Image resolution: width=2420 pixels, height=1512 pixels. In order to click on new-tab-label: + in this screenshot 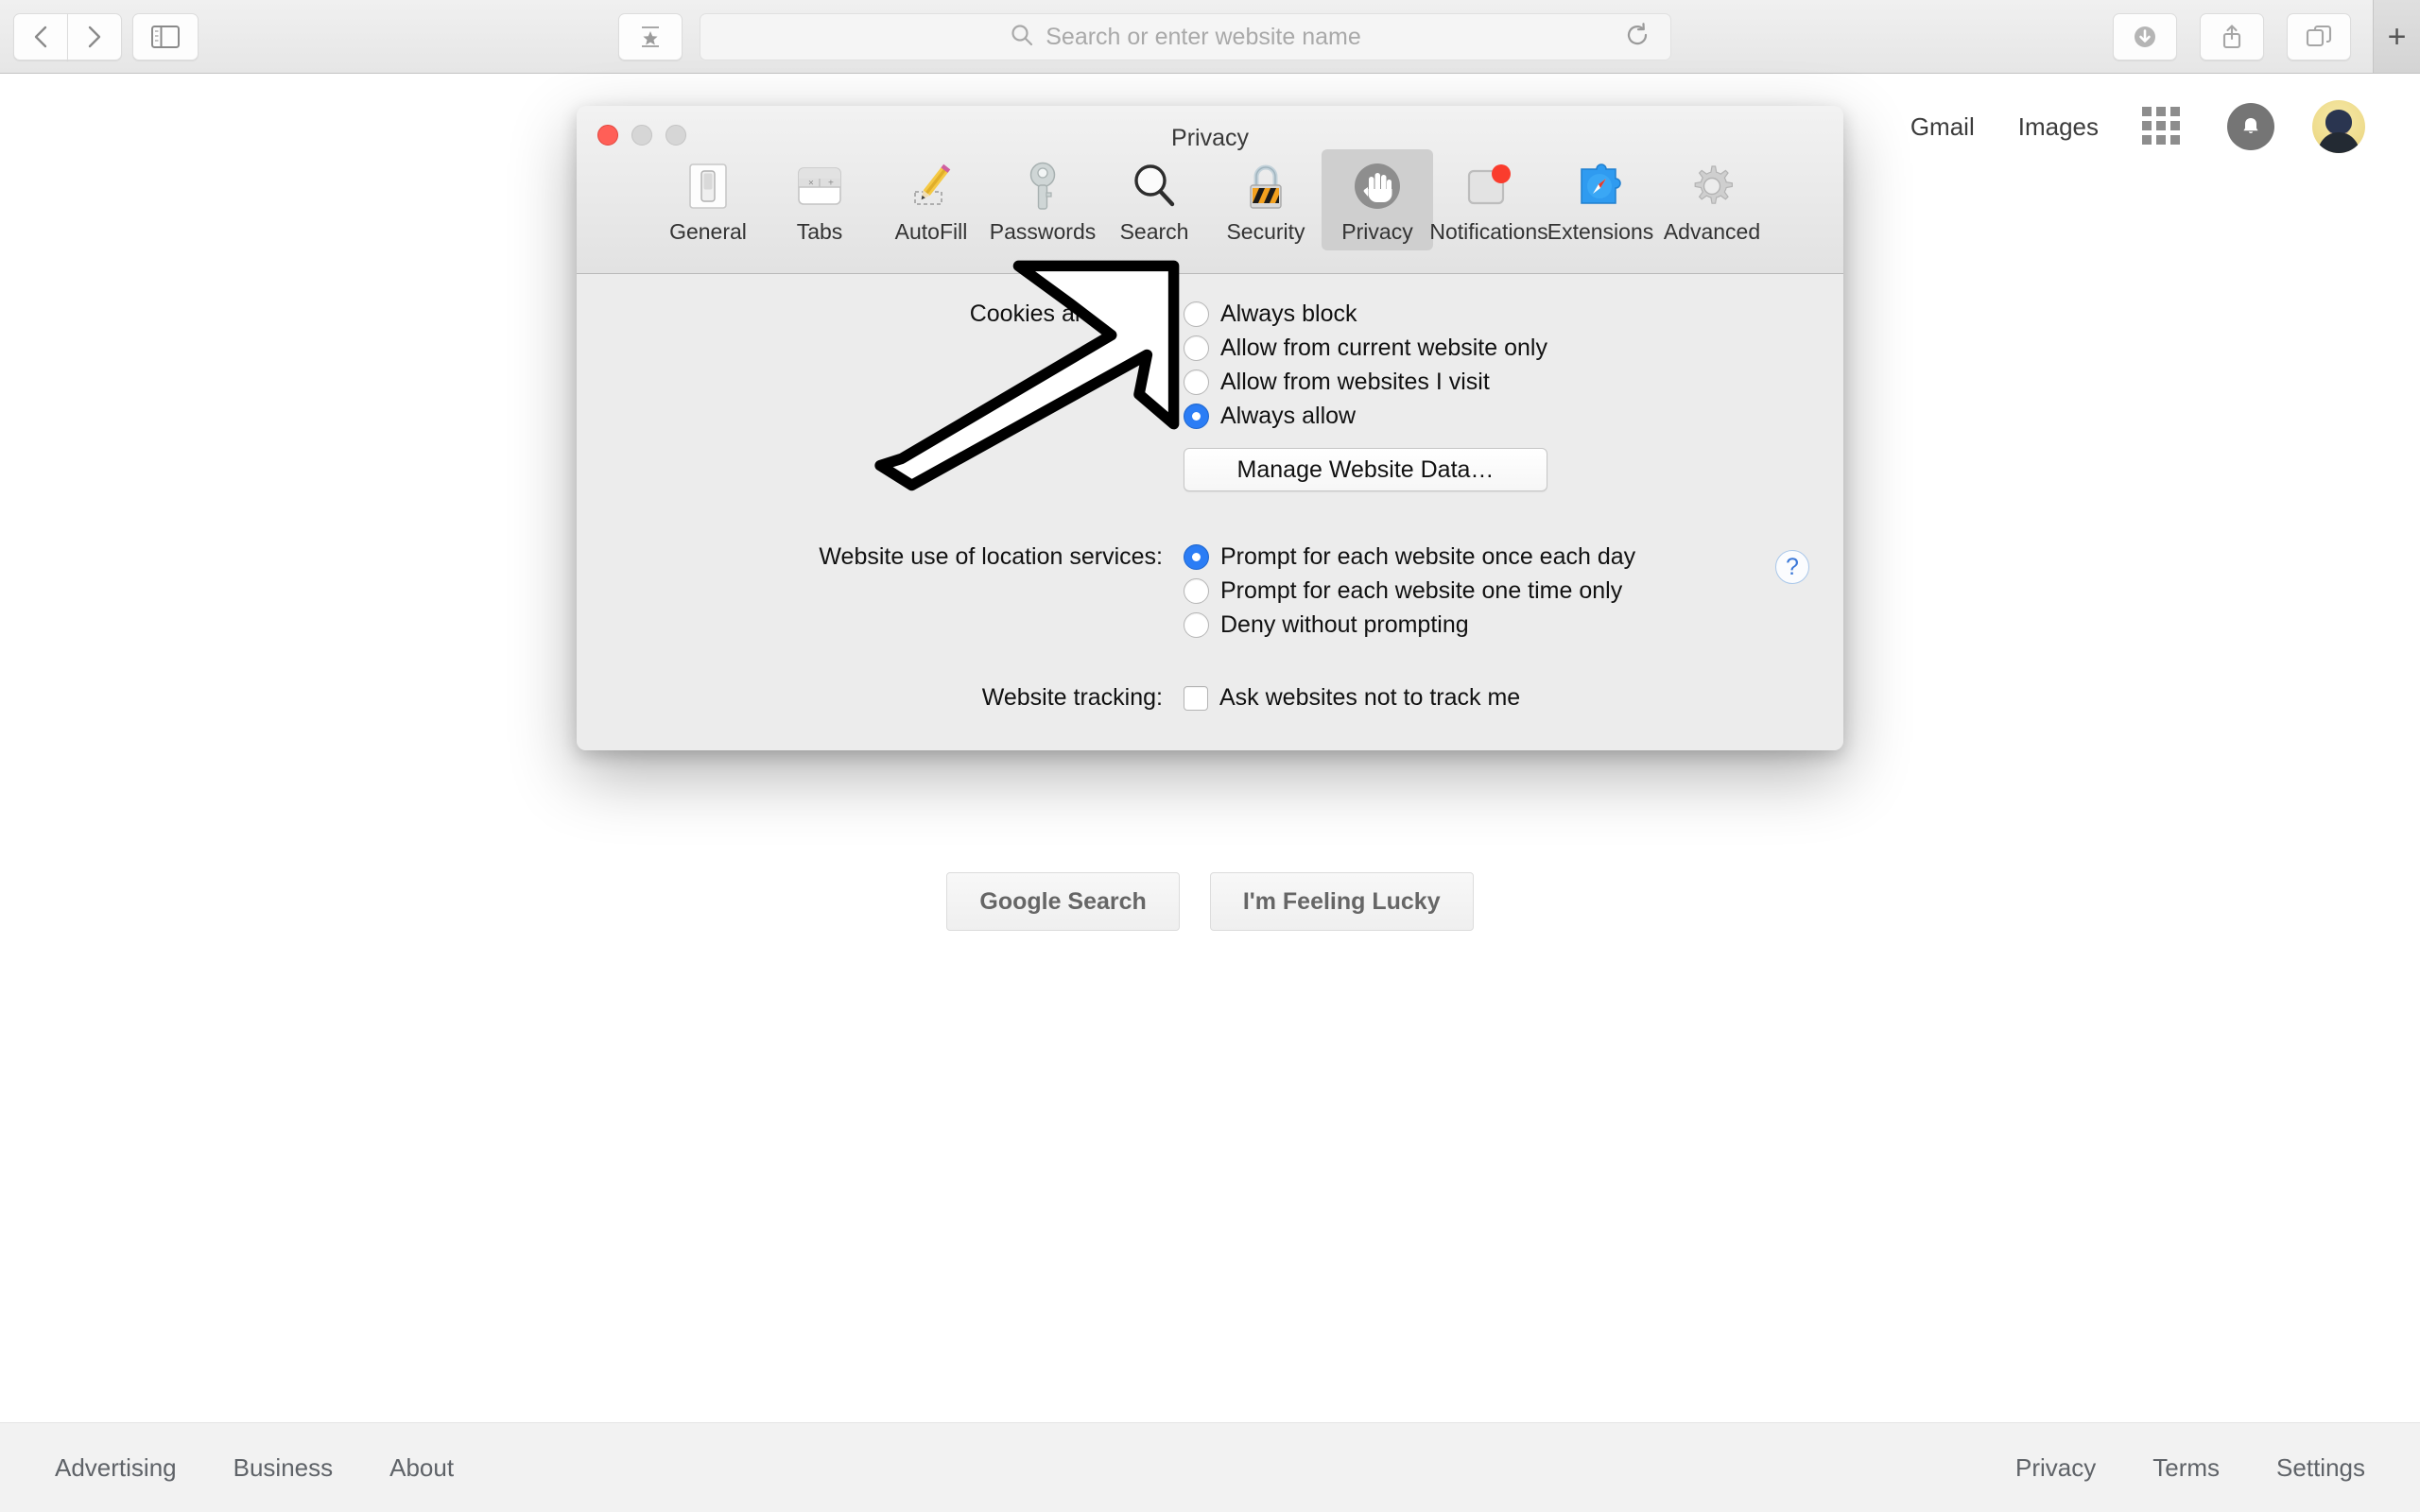, I will do `click(2397, 36)`.